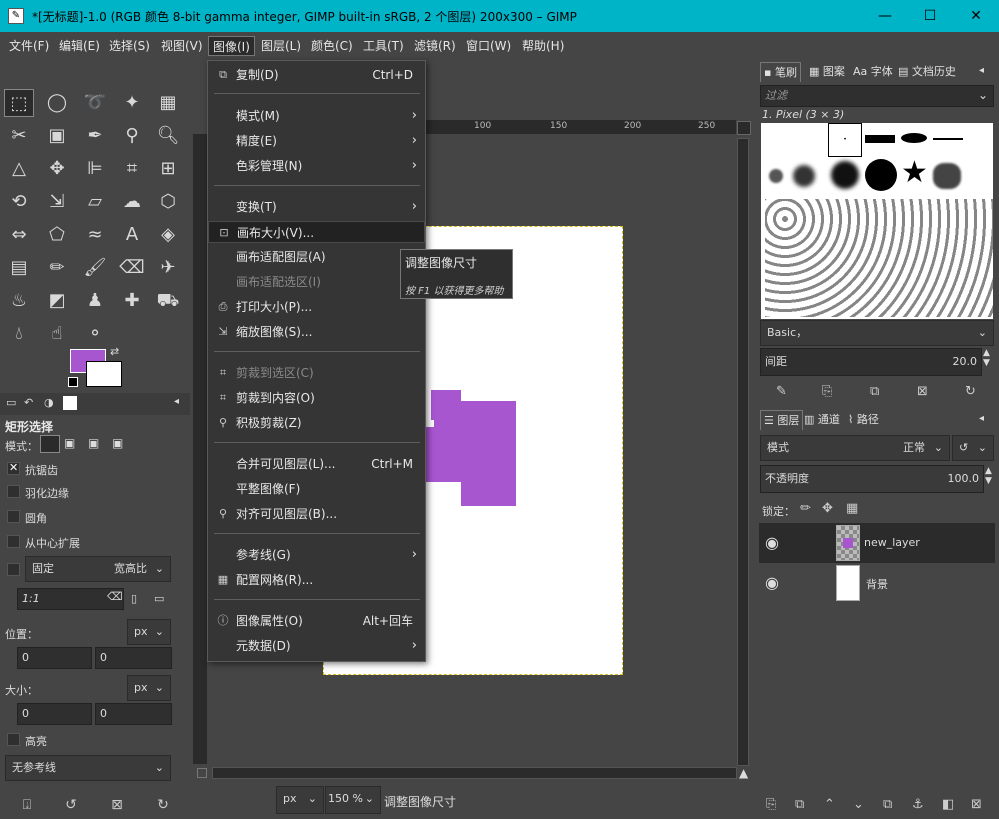 Image resolution: width=999 pixels, height=819 pixels. I want to click on shear-icon: ▱, so click(95, 202).